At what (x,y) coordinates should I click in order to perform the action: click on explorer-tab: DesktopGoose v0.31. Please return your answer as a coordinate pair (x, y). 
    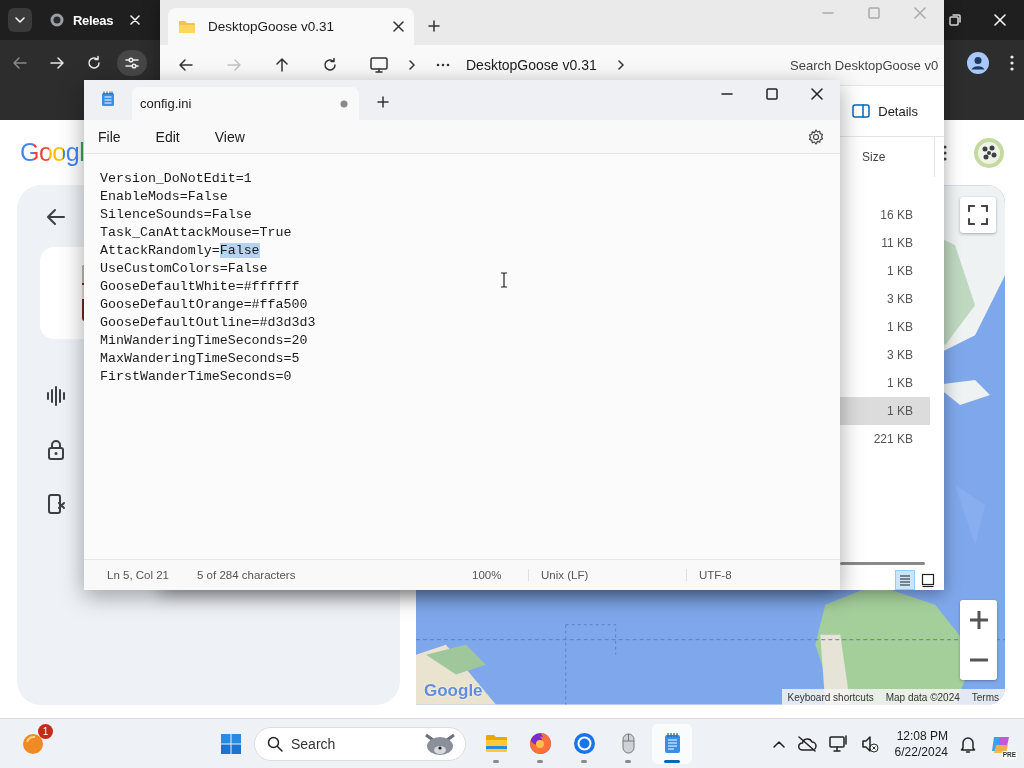
    Looking at the image, I should click on (291, 26).